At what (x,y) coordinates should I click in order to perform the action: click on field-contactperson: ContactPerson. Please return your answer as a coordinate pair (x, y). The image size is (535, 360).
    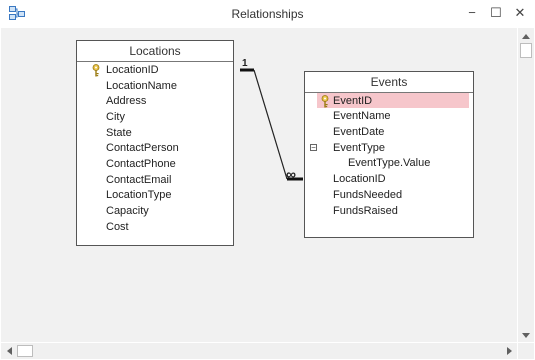
    Looking at the image, I should click on (142, 148).